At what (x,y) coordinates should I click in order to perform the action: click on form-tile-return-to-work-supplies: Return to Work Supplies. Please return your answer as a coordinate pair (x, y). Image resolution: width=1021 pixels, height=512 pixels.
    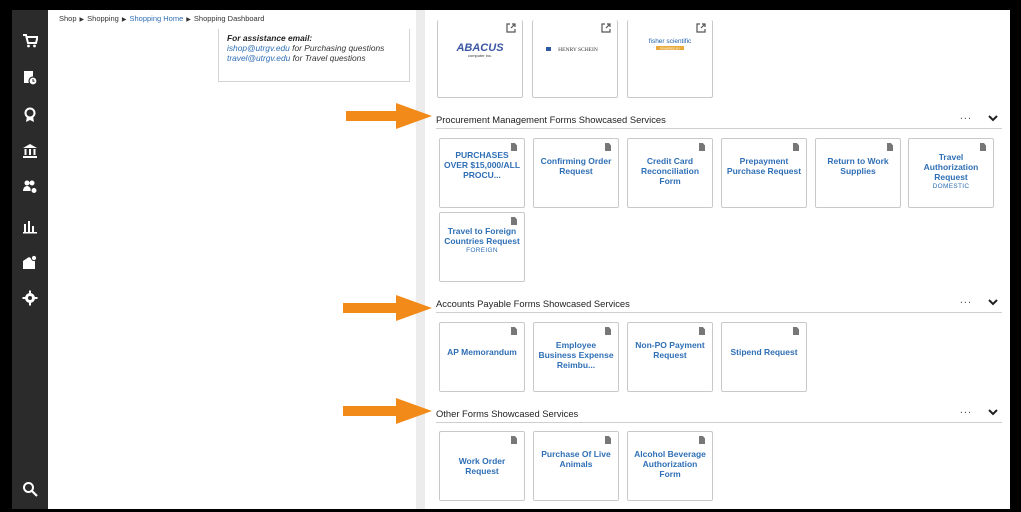
    Looking at the image, I should click on (858, 173).